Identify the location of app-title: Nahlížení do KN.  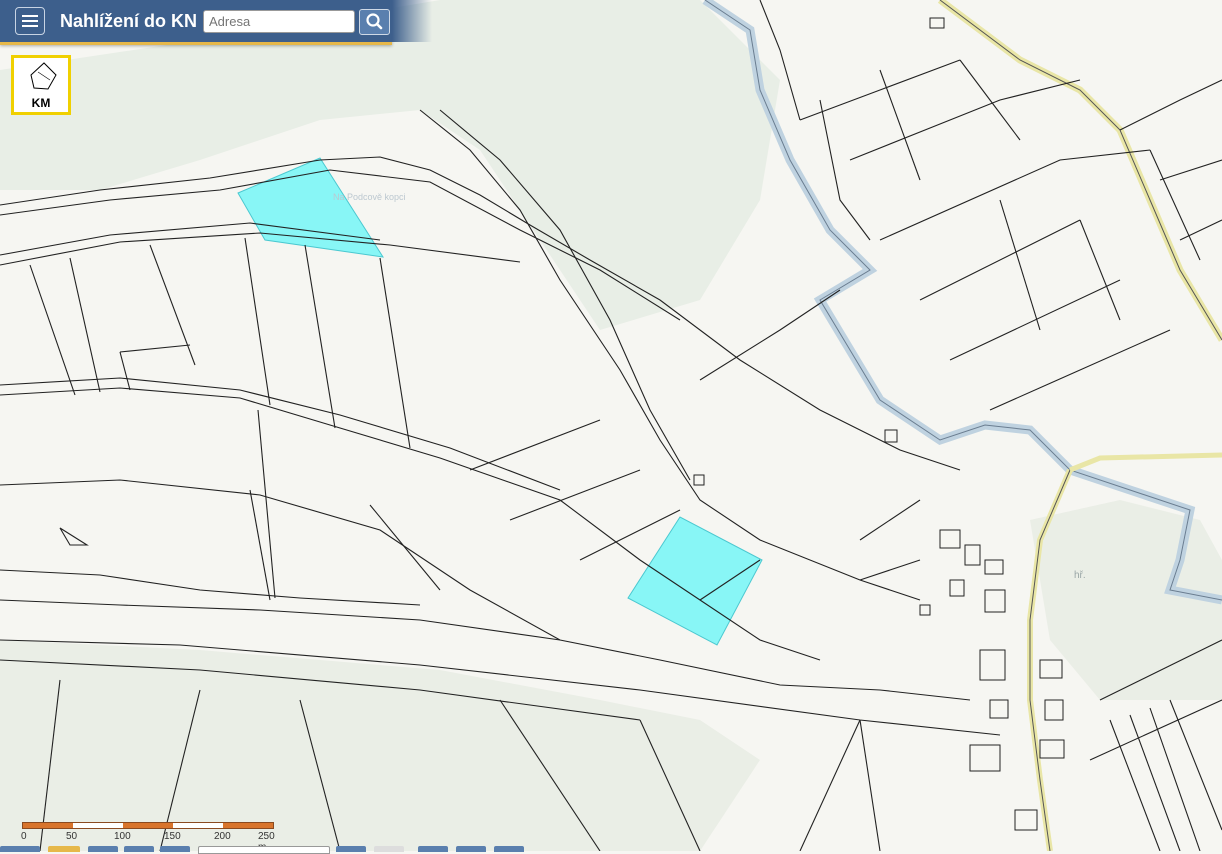
(129, 21).